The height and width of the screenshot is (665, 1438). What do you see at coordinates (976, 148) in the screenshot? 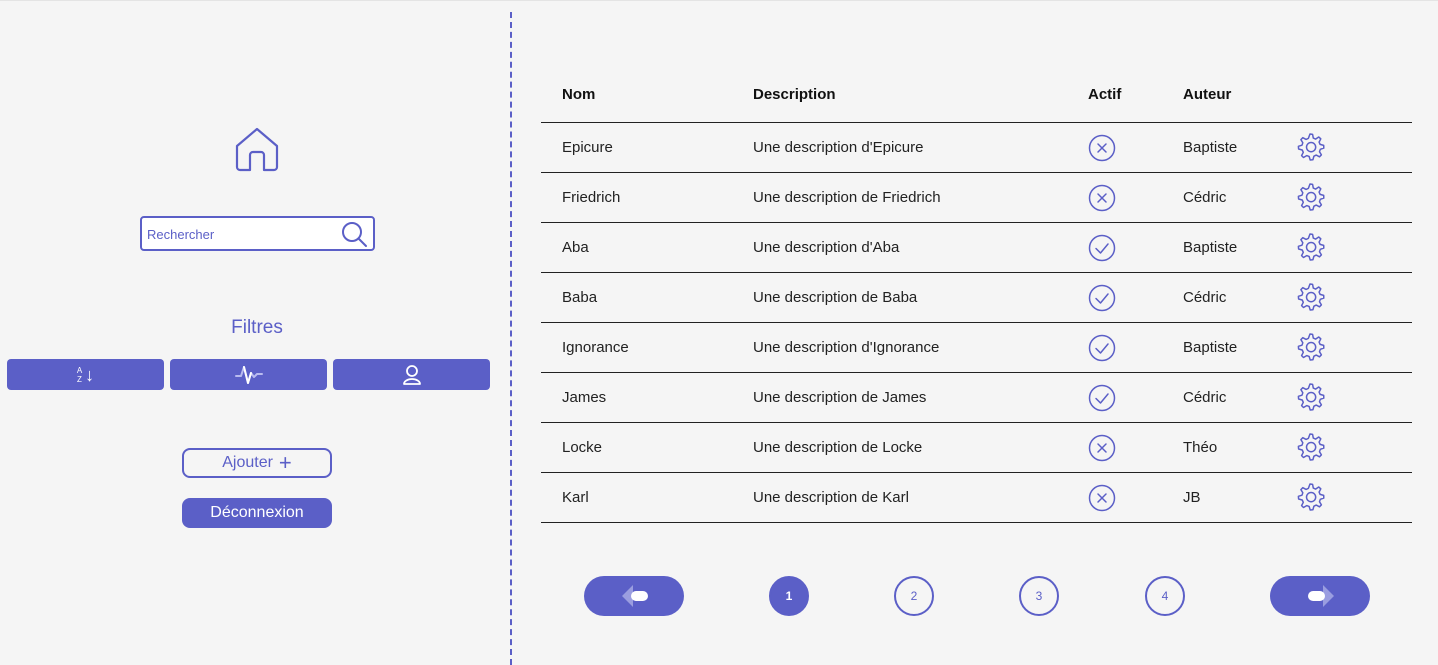
I see `table-row: Epicure Une description d'Epicure Baptiste` at bounding box center [976, 148].